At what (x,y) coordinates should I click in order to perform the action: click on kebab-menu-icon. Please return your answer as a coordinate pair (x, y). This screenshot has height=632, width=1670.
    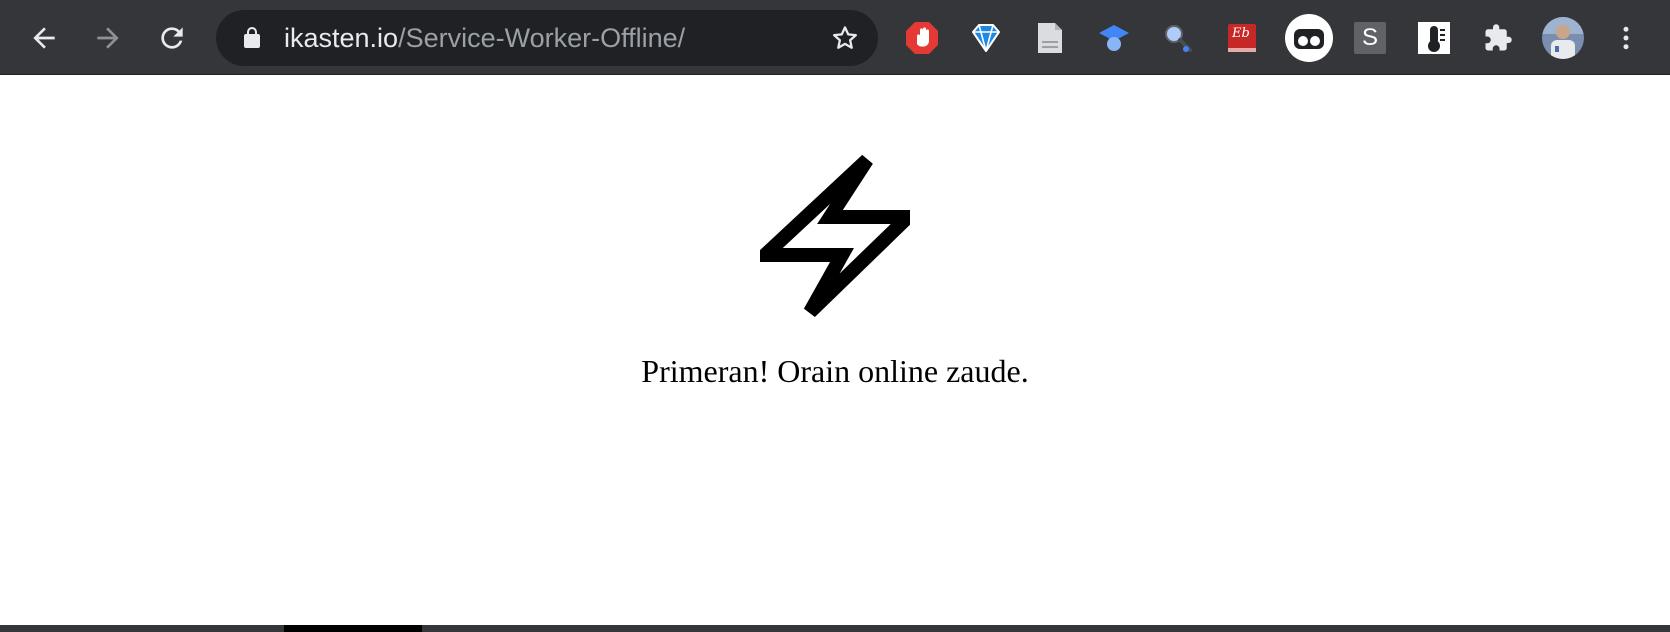
    Looking at the image, I should click on (1626, 38).